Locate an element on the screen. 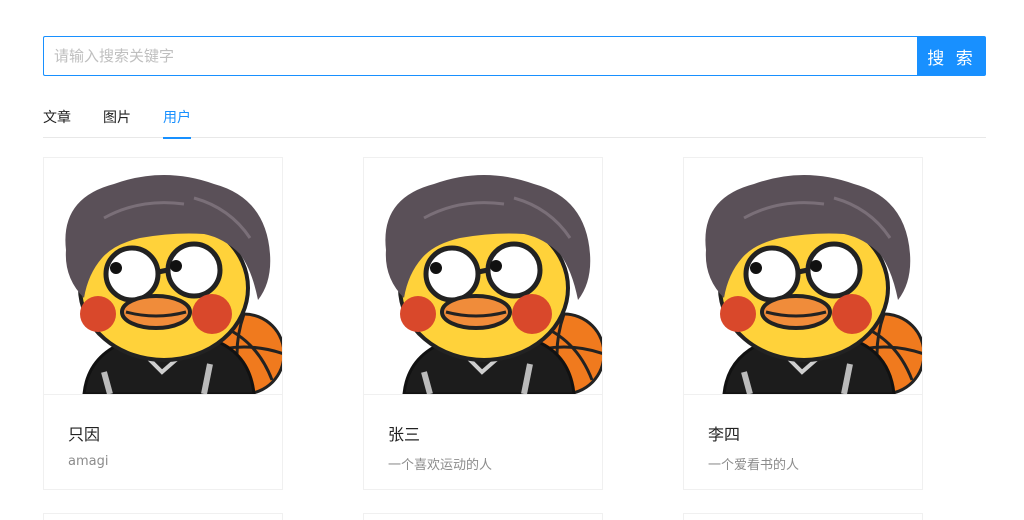 The width and height of the screenshot is (1024, 520). search-button: 搜 索 is located at coordinates (951, 56).